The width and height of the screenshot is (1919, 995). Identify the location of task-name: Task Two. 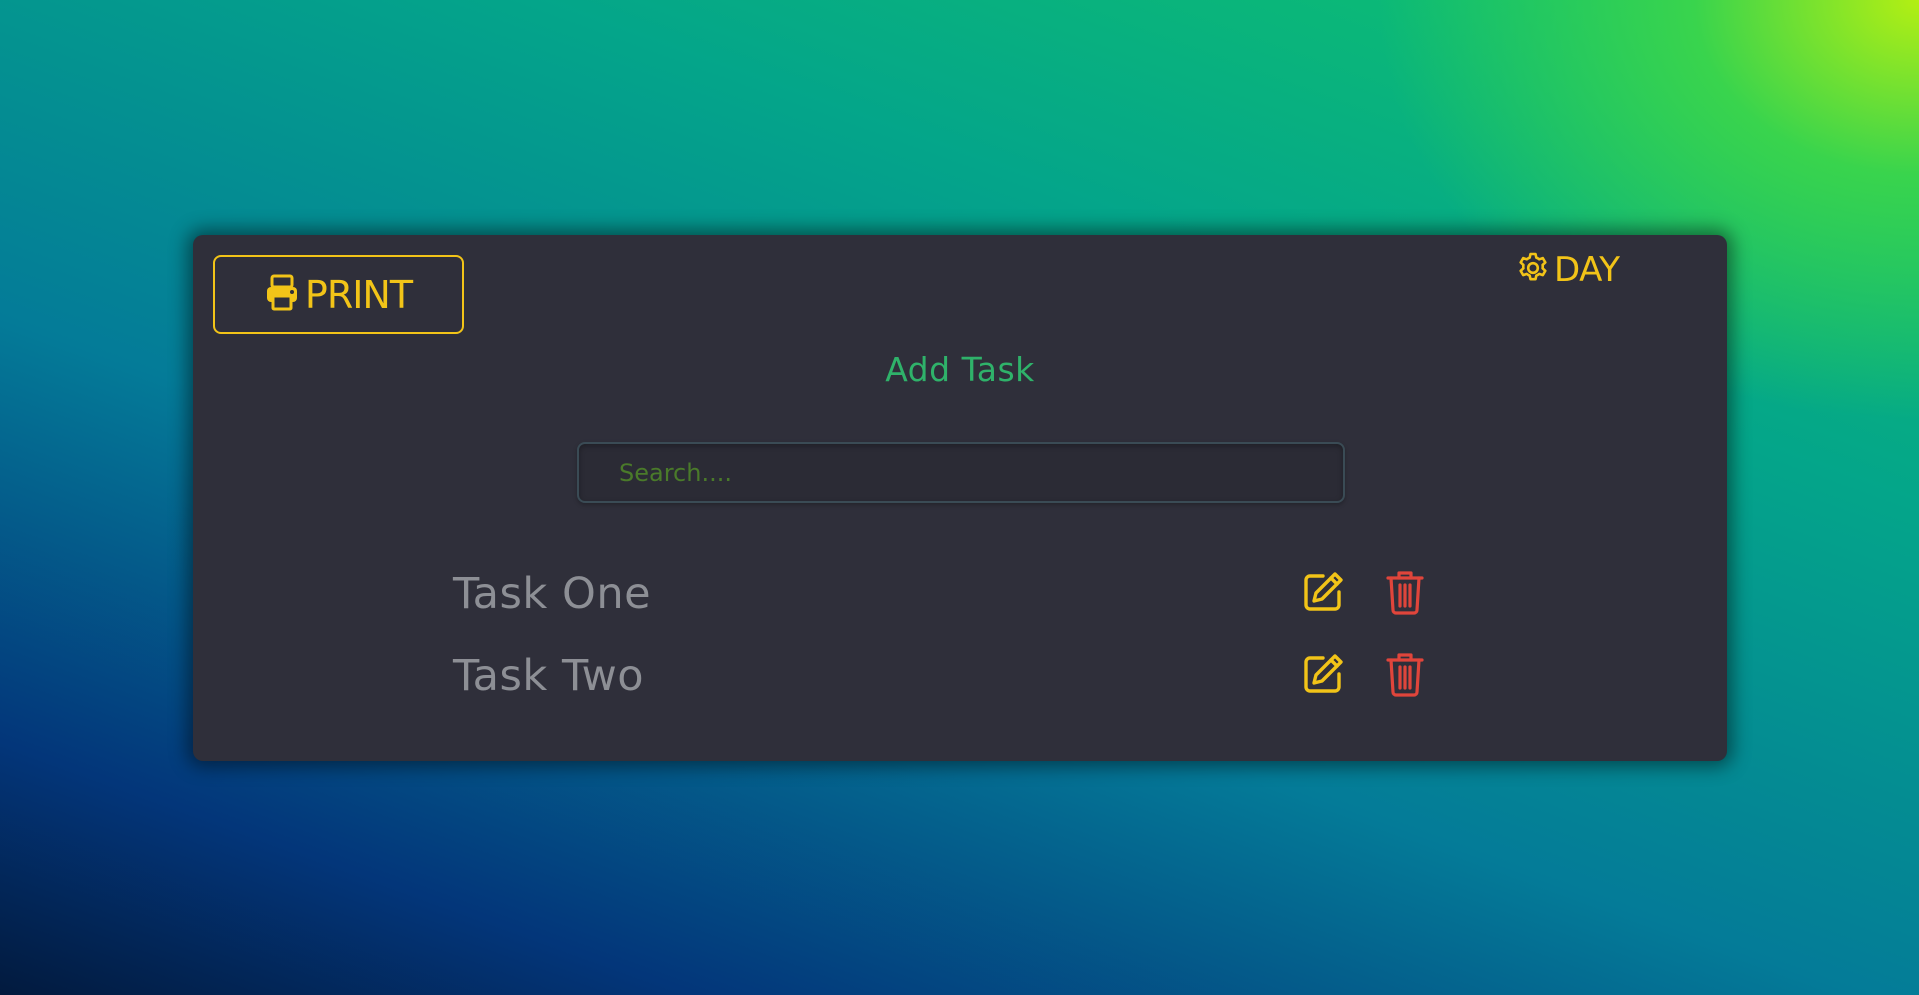
(549, 676).